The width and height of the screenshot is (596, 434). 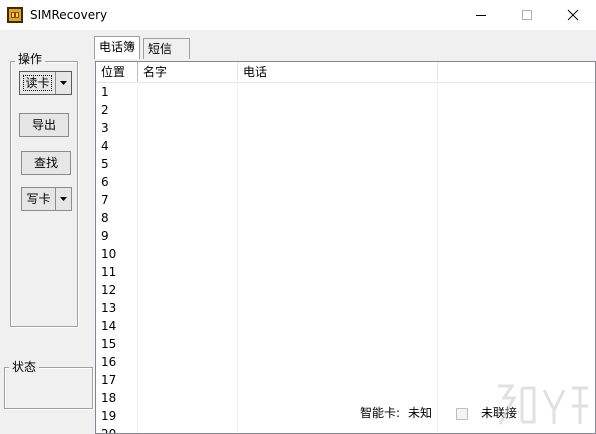 What do you see at coordinates (15, 15) in the screenshot?
I see `app-icon` at bounding box center [15, 15].